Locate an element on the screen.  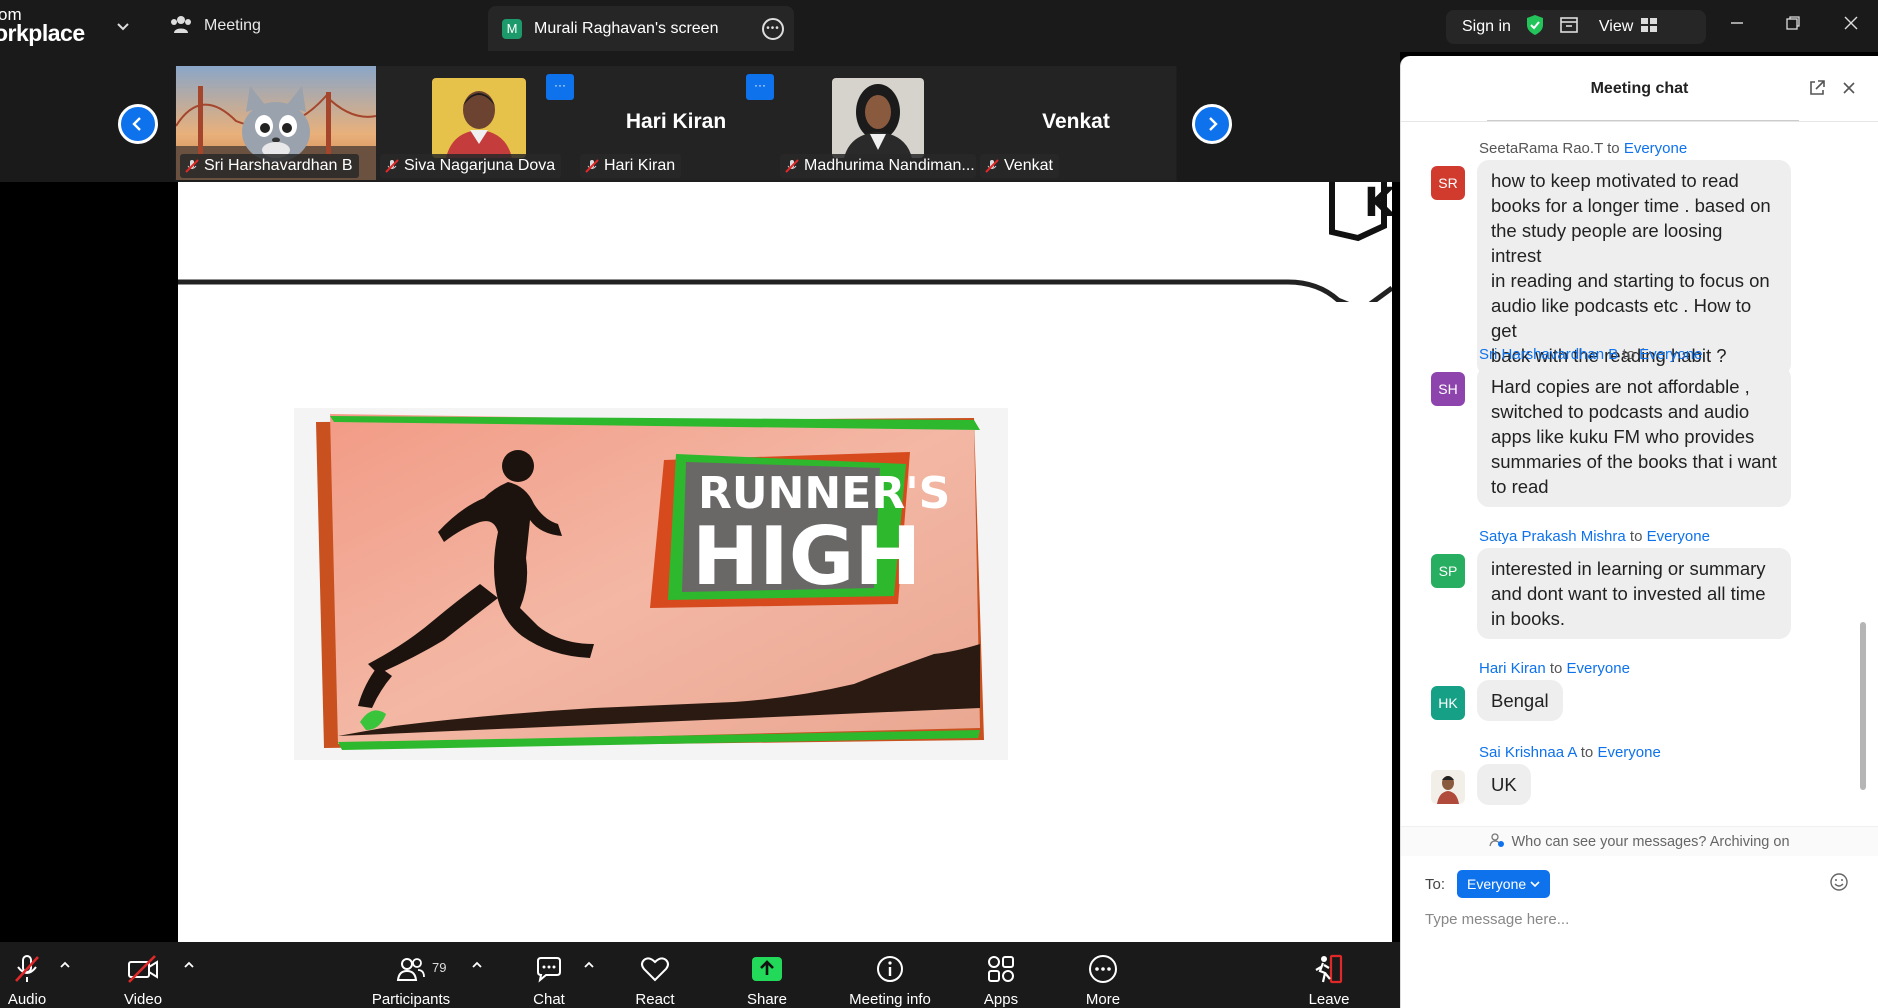
participant-display-name: Hari Kiran is located at coordinates (676, 121).